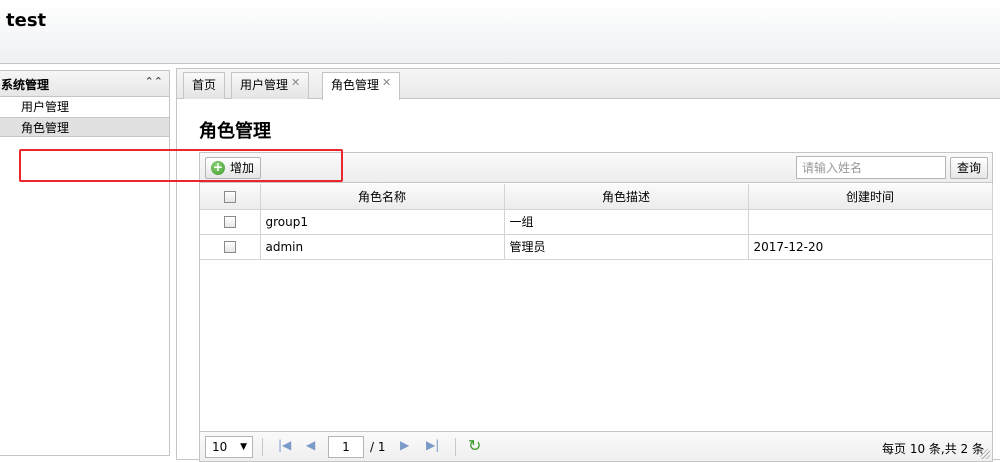  I want to click on page-count-label: / 1, so click(378, 447).